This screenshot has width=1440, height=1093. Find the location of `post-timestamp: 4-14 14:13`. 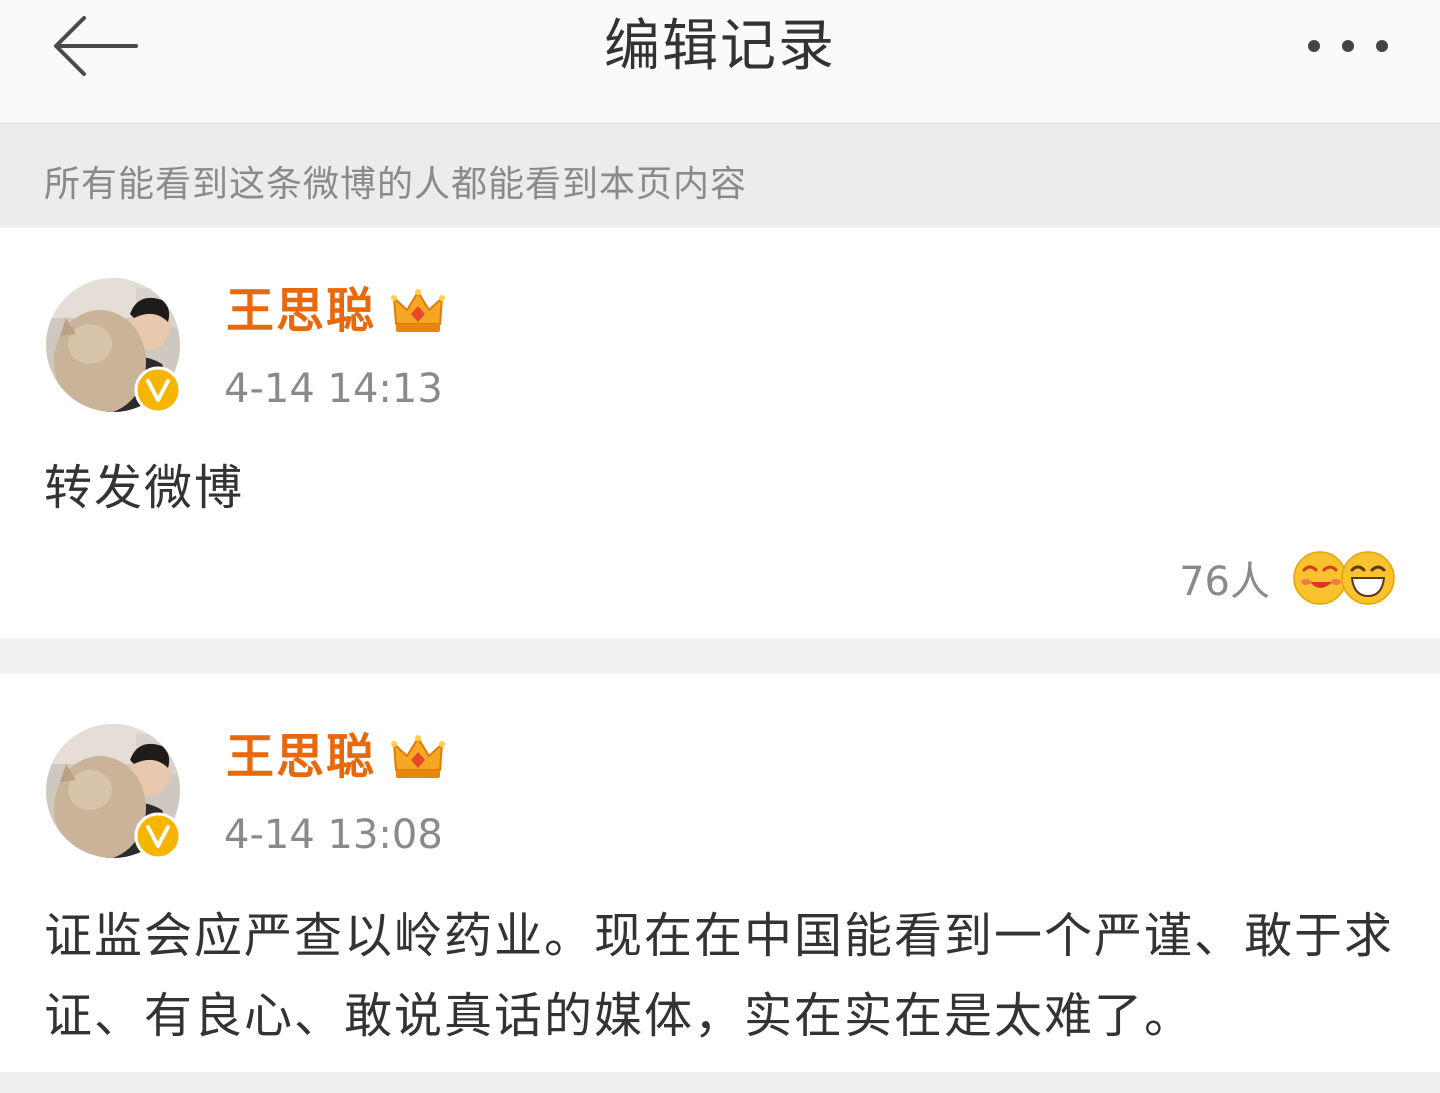

post-timestamp: 4-14 14:13 is located at coordinates (333, 389).